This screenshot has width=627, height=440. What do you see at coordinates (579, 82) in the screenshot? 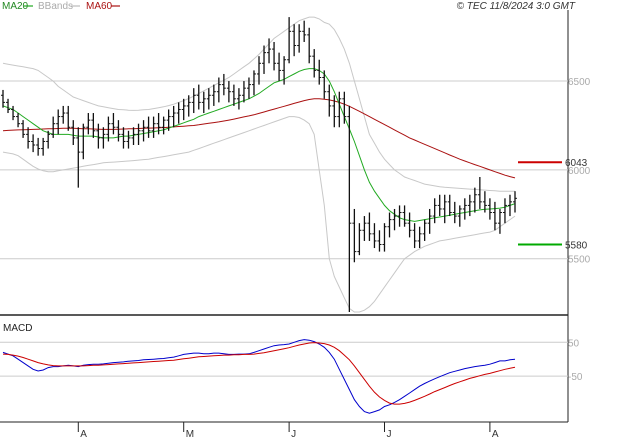
I see `price-tick-label-0: 6500` at bounding box center [579, 82].